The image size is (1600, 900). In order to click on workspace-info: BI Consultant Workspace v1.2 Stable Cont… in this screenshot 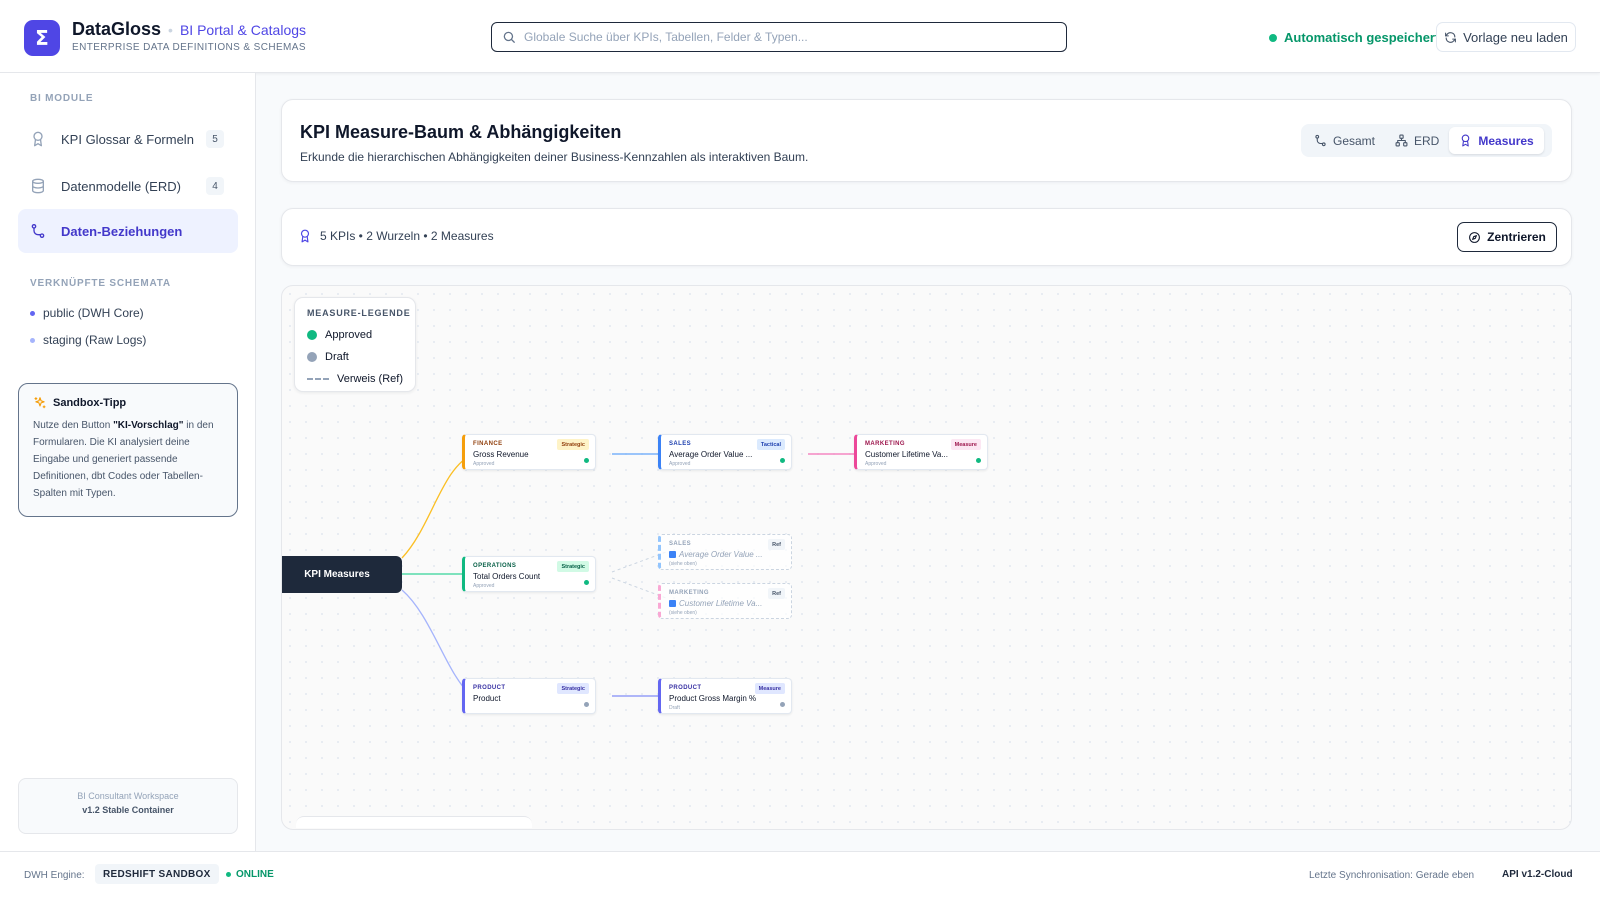, I will do `click(128, 806)`.